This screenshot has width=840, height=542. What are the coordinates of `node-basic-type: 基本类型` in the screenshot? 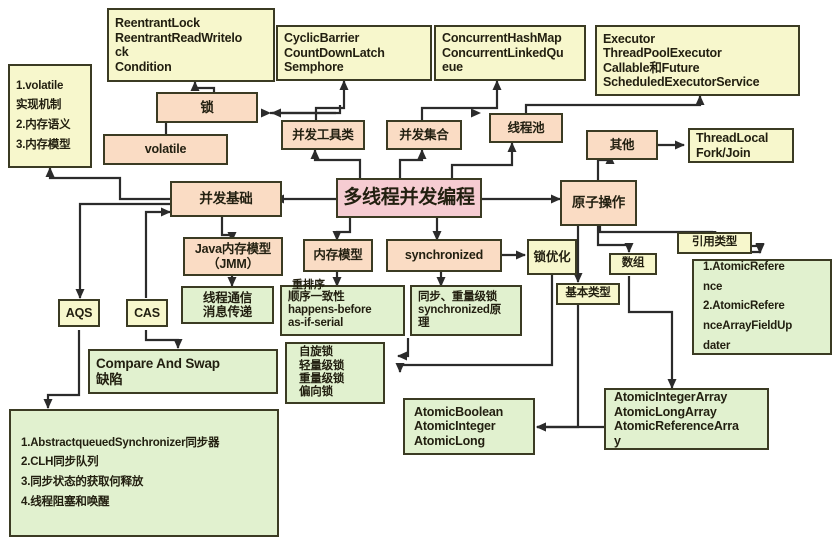 It's located at (588, 294).